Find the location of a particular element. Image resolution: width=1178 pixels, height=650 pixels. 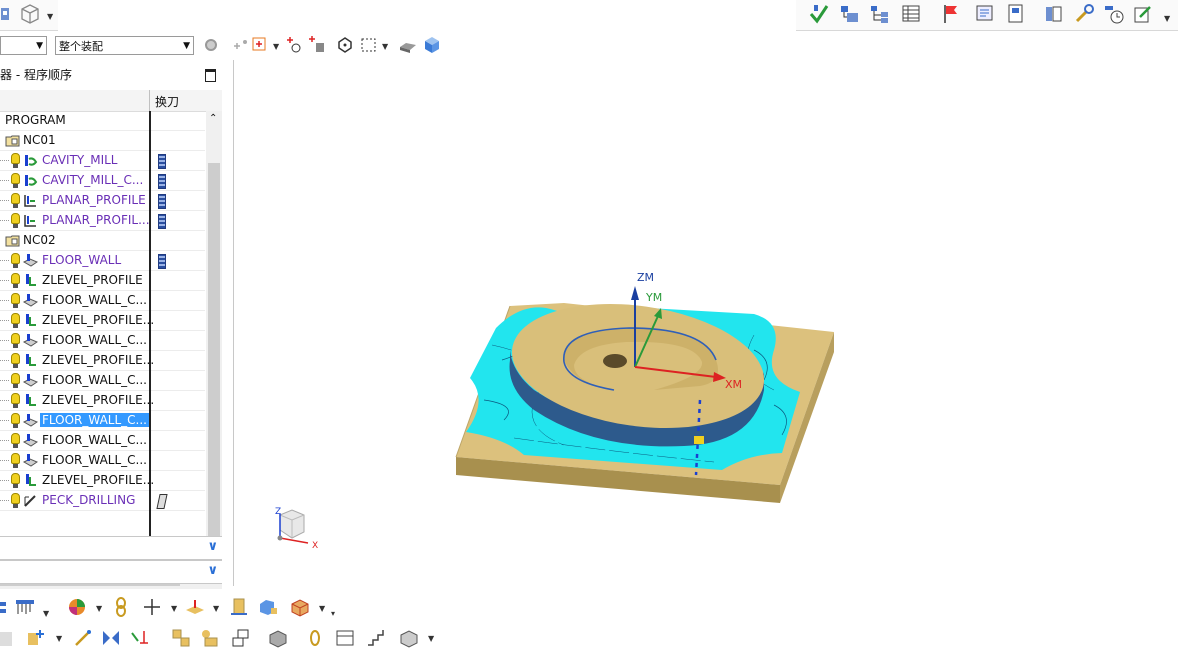

document-icon is located at coordinates (1016, 14).